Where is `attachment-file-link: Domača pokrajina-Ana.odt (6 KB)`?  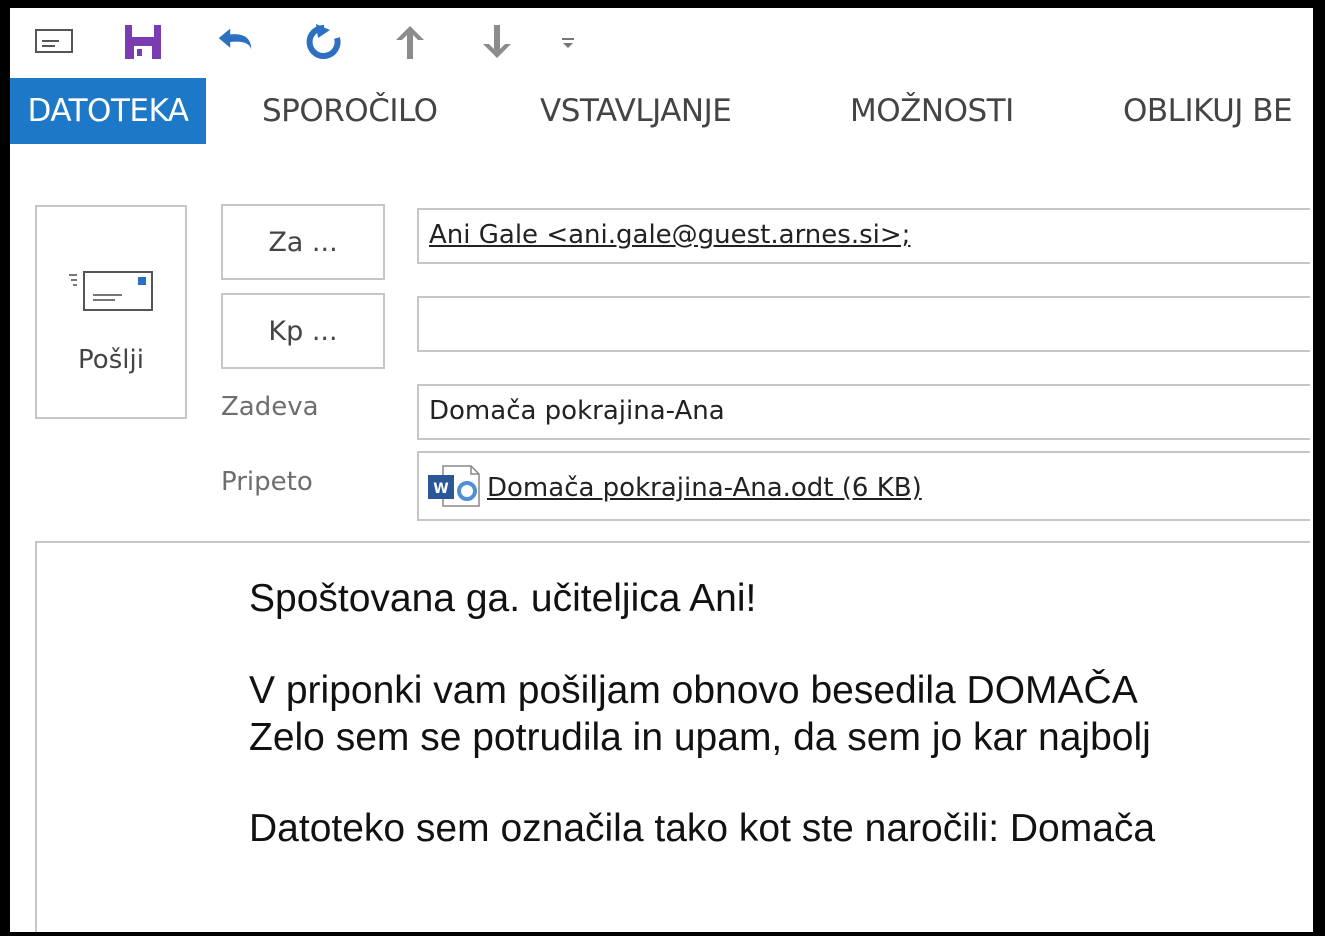 attachment-file-link: Domača pokrajina-Ana.odt (6 KB) is located at coordinates (704, 488).